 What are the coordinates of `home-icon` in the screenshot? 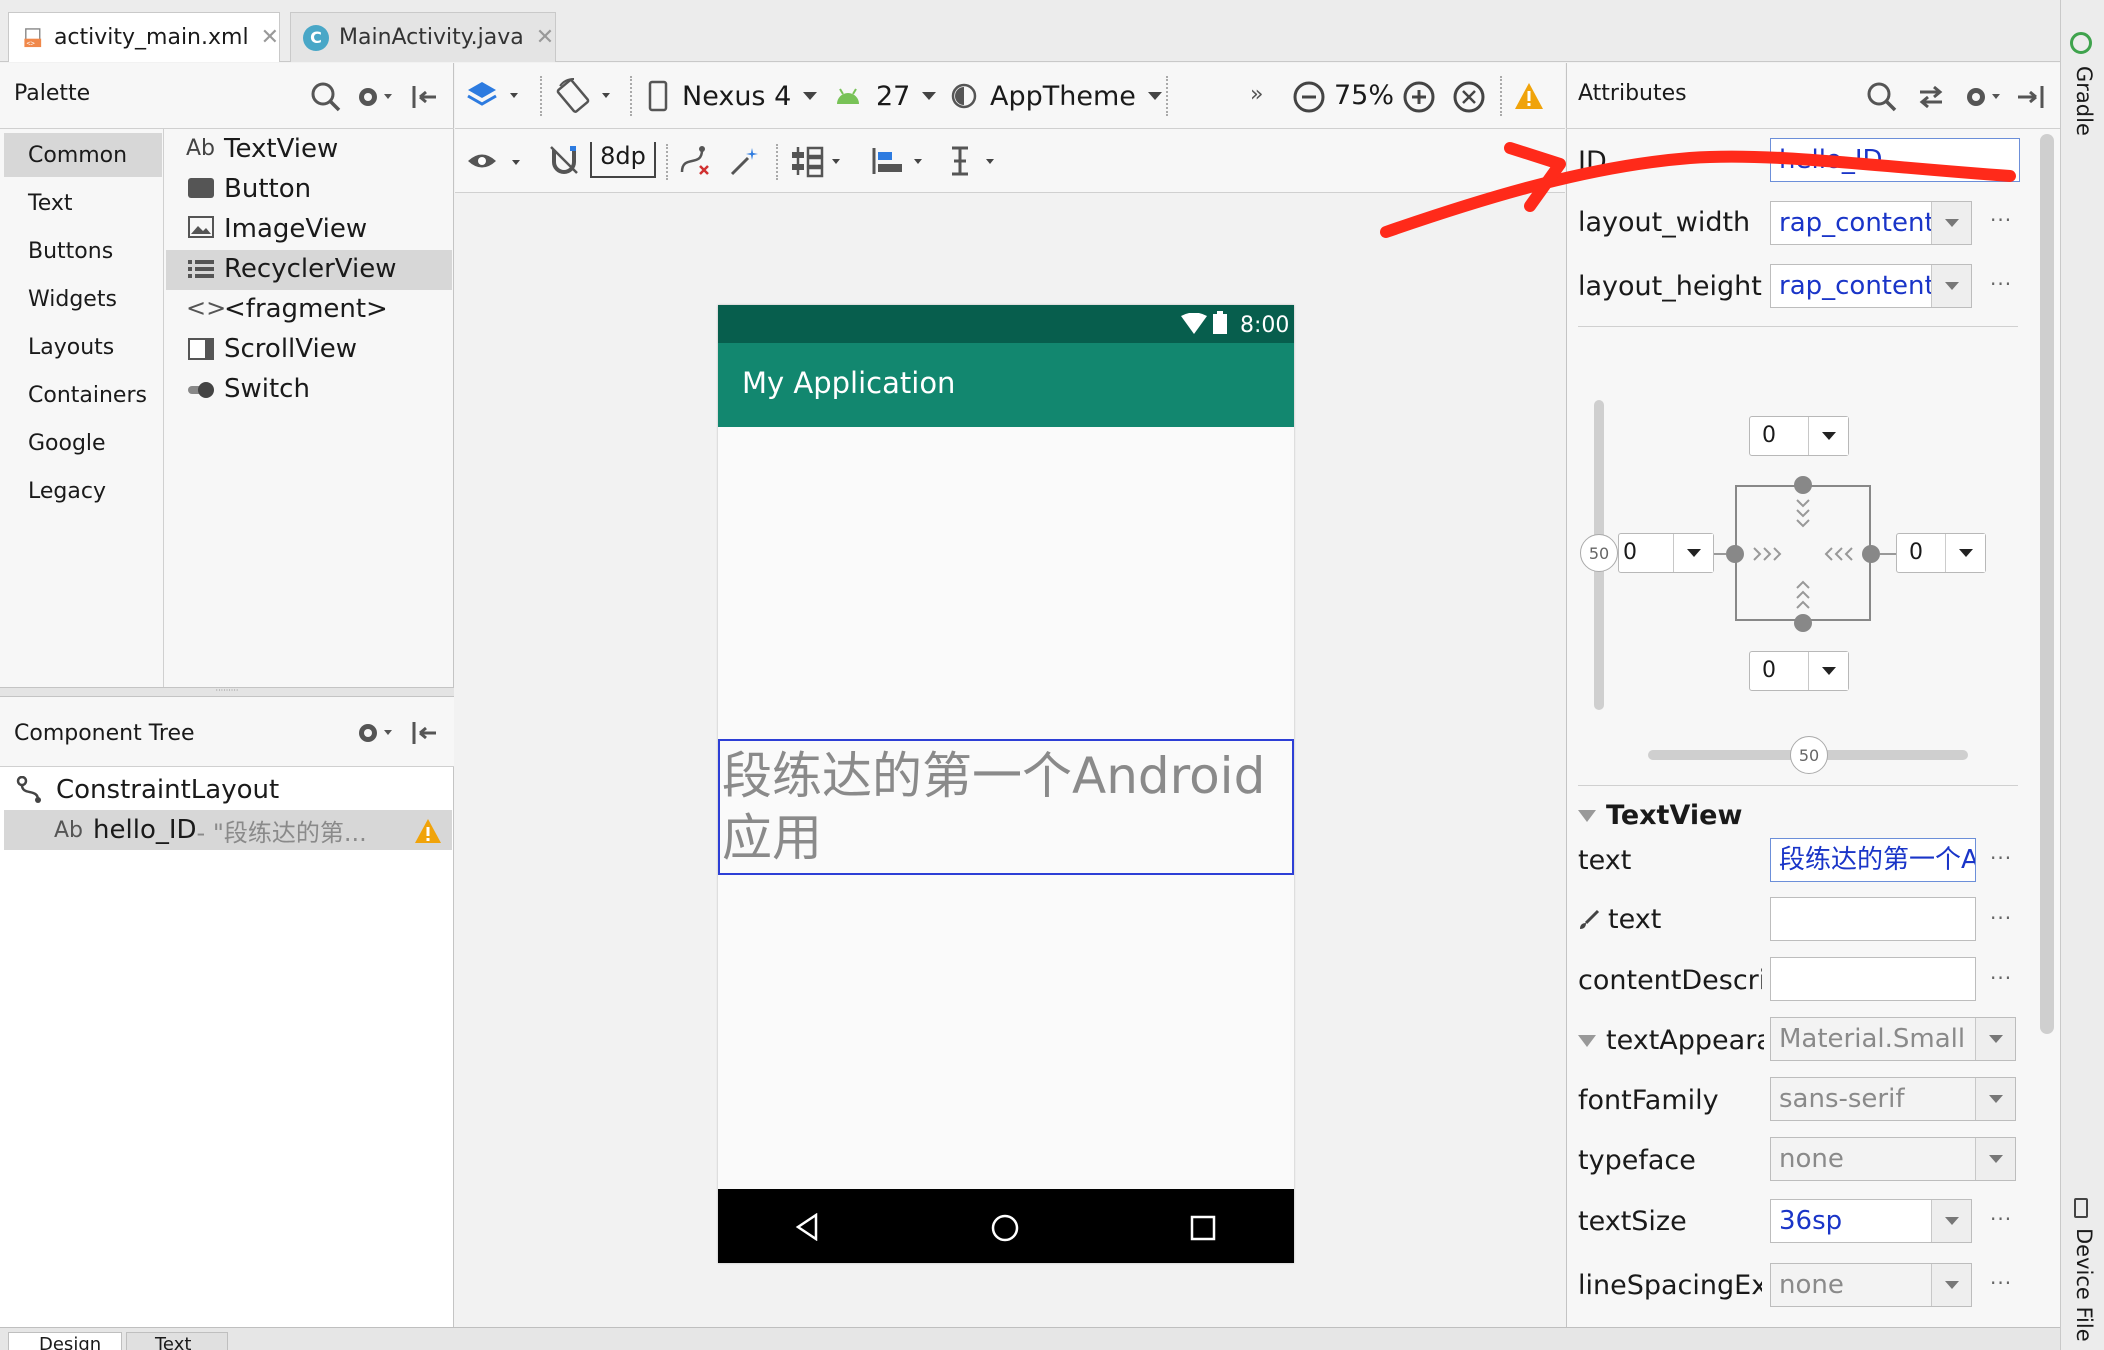 It's located at (1005, 1228).